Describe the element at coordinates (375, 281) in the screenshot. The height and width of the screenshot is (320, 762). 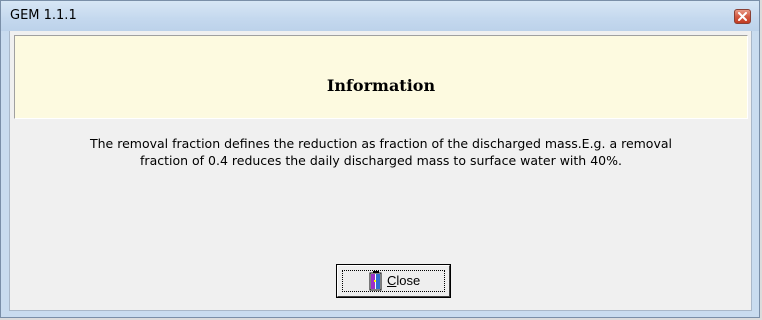
I see `door-exit-icon` at that location.